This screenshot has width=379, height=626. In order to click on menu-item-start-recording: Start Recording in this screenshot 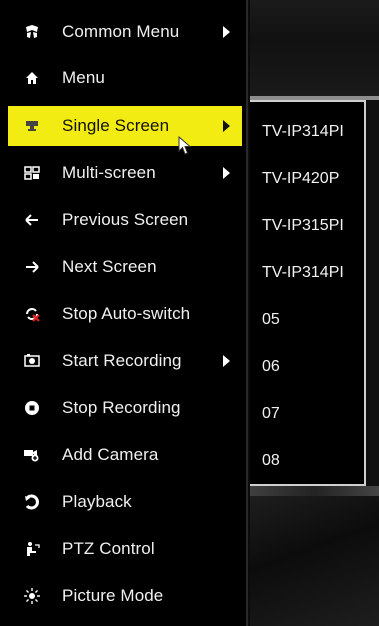, I will do `click(125, 361)`.